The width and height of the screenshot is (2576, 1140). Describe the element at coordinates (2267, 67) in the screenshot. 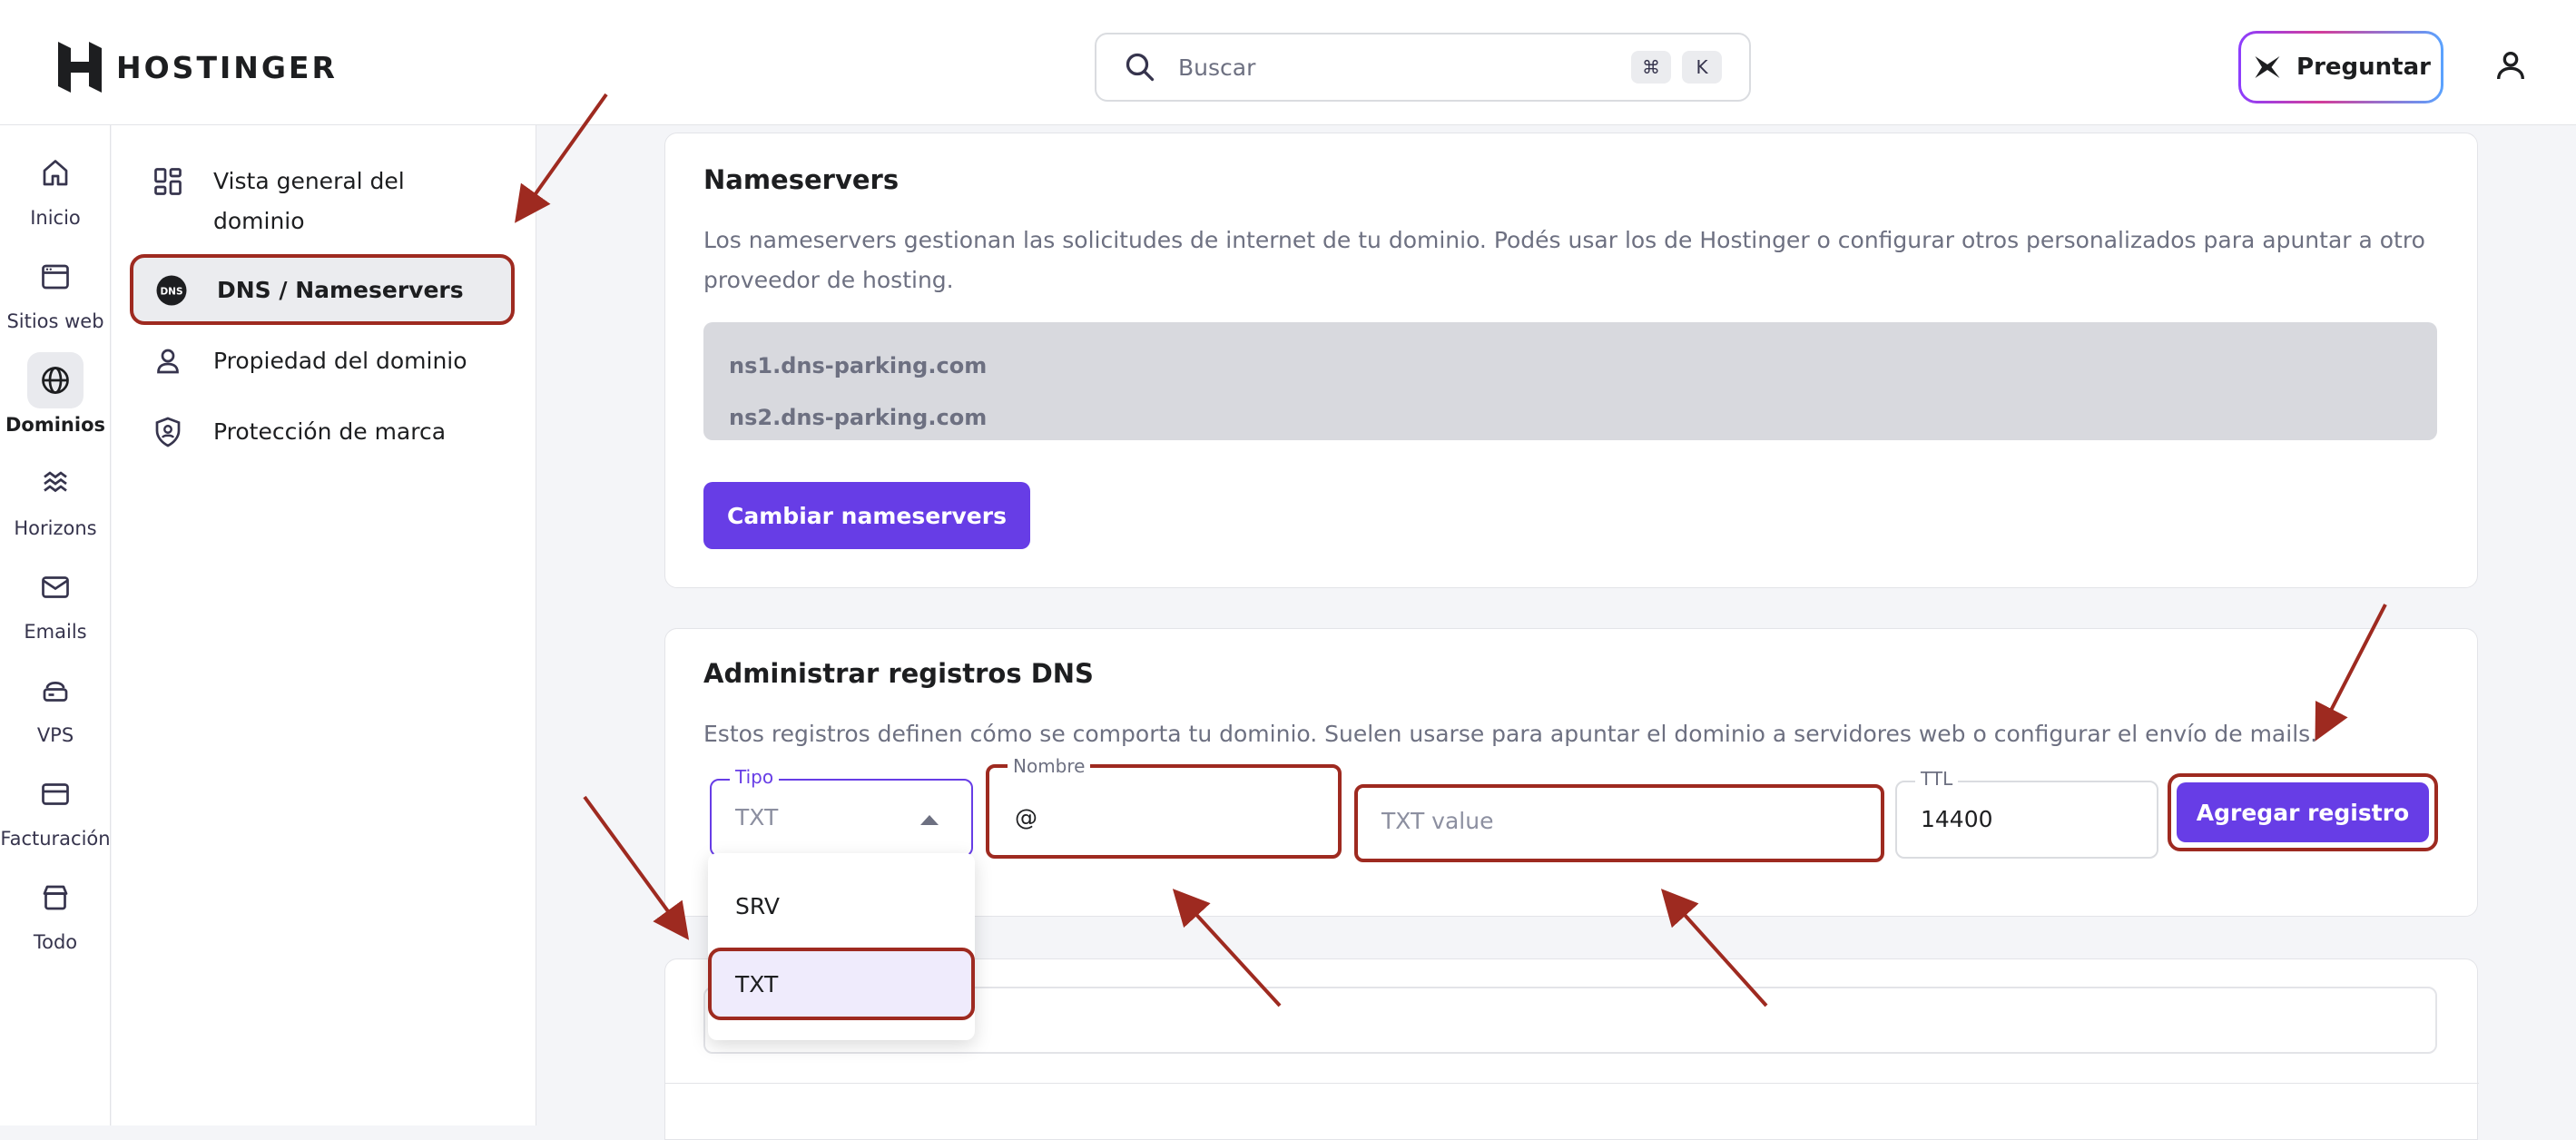

I see `ai-spark-icon` at that location.